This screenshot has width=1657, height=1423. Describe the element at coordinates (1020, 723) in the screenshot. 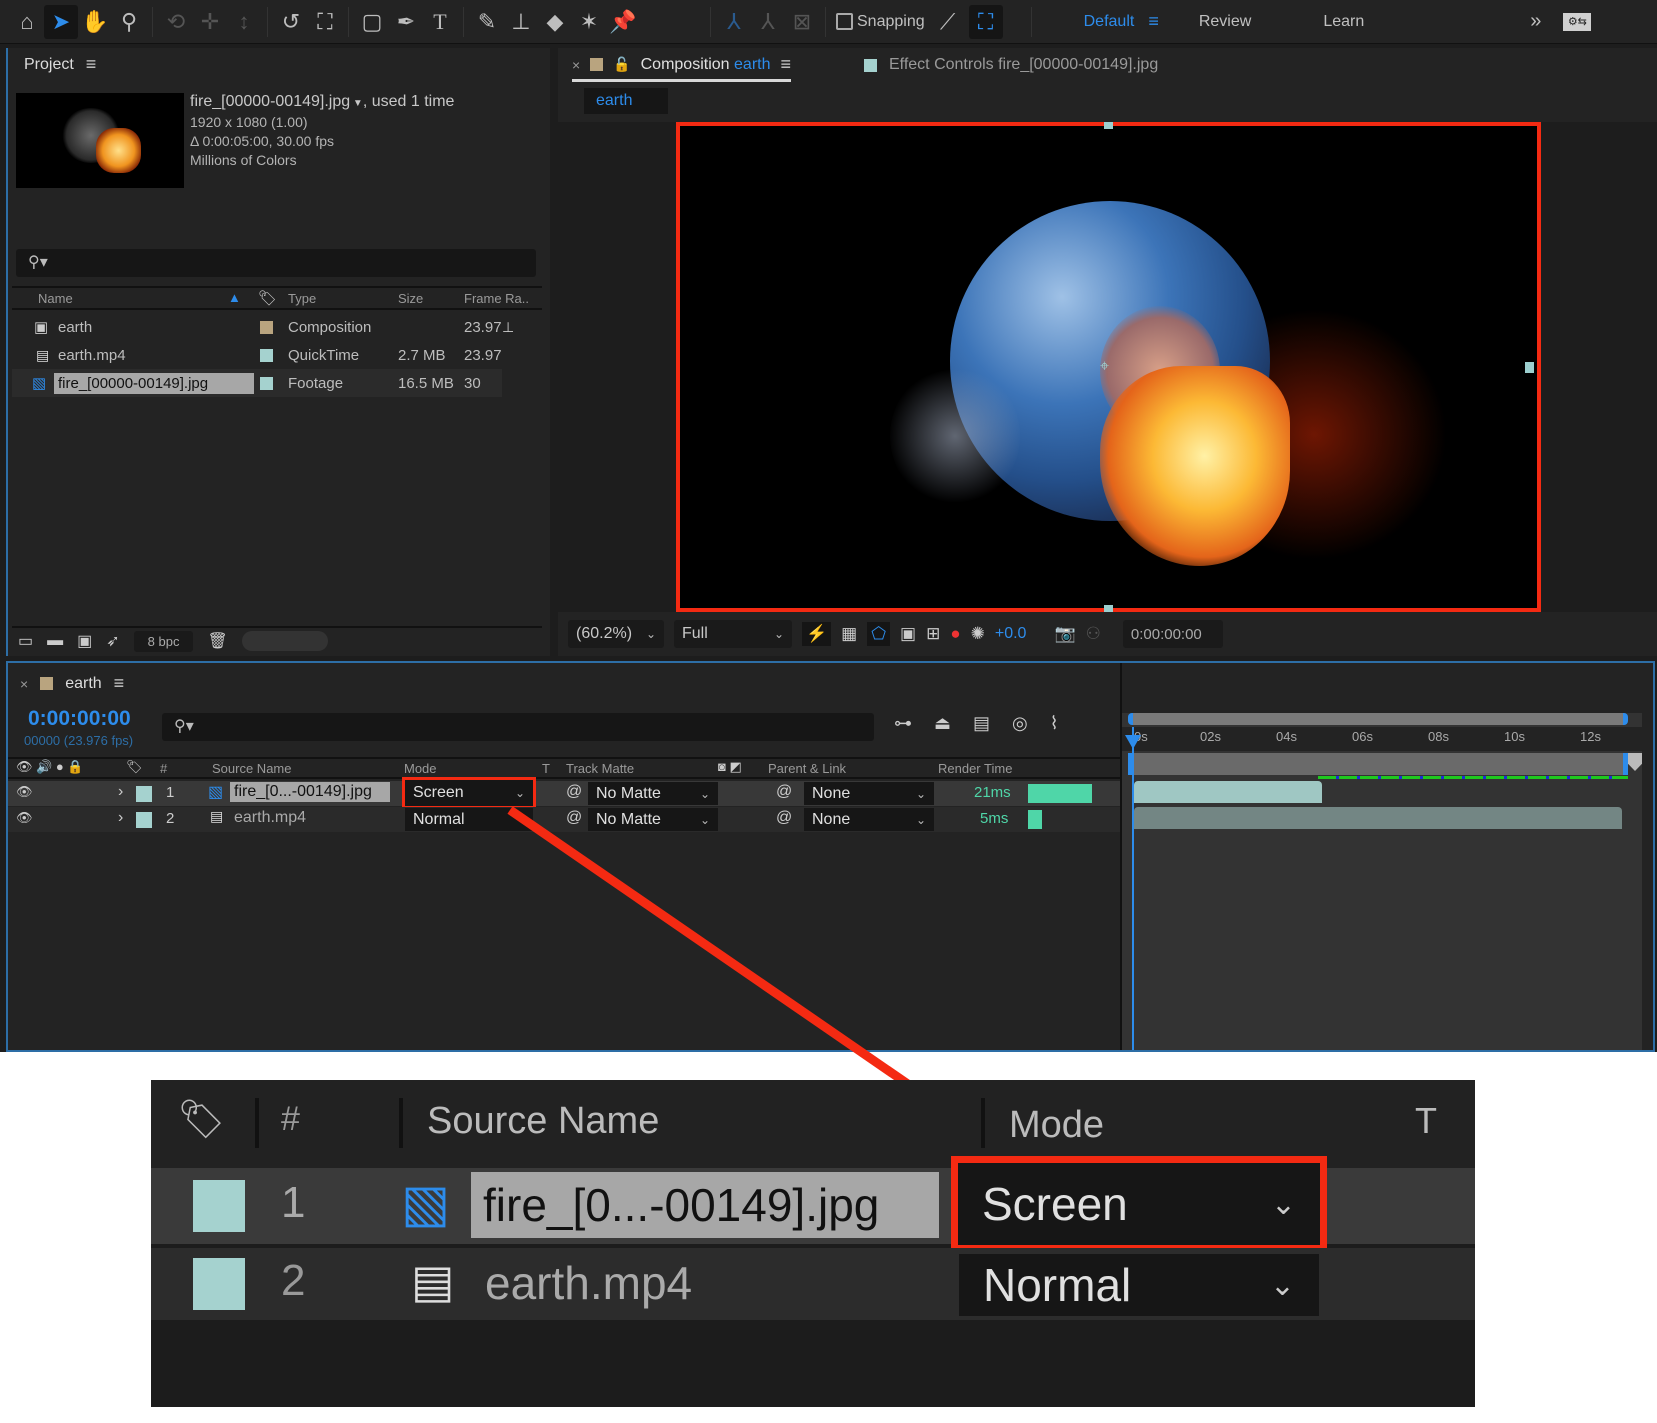

I see `motion-blur-icon: ◎` at that location.